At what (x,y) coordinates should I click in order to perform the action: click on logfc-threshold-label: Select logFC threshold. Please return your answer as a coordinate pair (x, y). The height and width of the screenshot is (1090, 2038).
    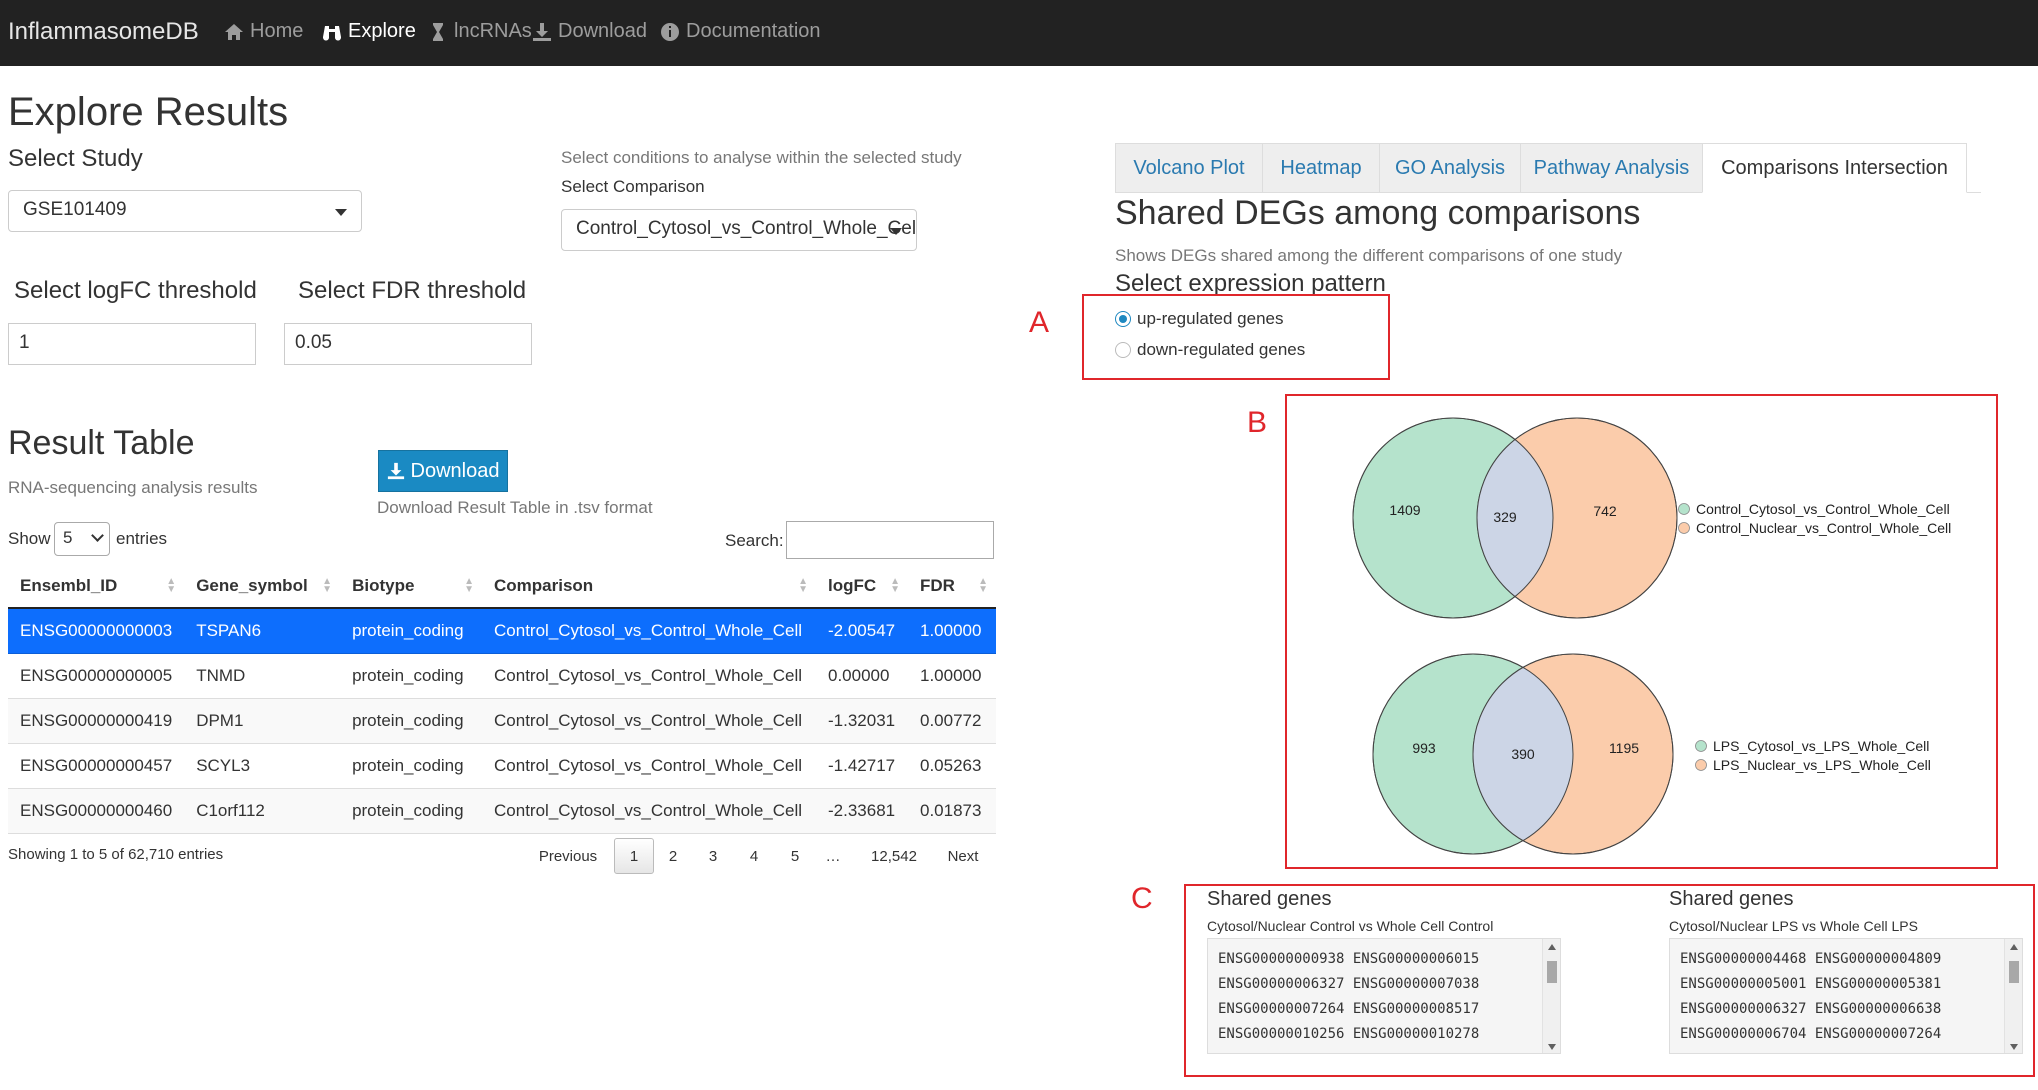
    Looking at the image, I should click on (135, 290).